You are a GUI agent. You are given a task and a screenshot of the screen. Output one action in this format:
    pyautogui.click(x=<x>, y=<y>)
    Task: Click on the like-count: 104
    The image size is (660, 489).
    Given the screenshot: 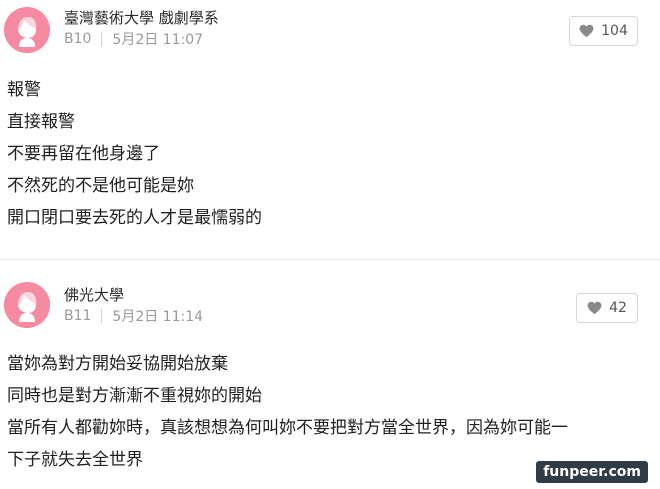 What is the action you would take?
    pyautogui.click(x=614, y=31)
    